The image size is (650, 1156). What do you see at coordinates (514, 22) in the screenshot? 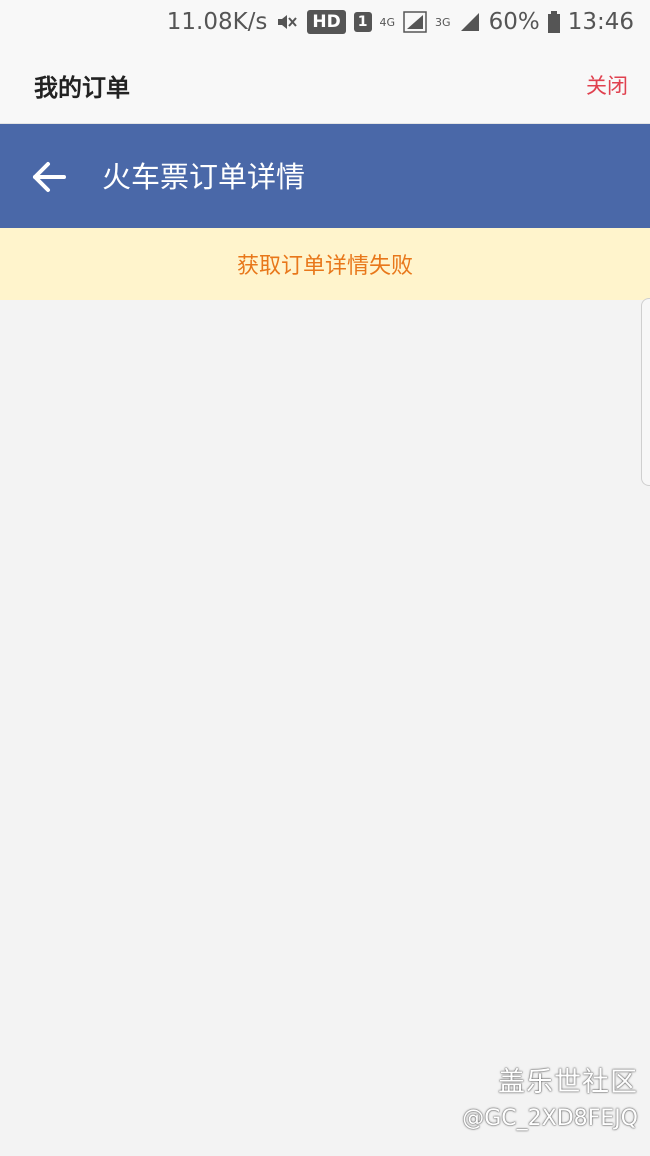
I see `battery-percent: 60%` at bounding box center [514, 22].